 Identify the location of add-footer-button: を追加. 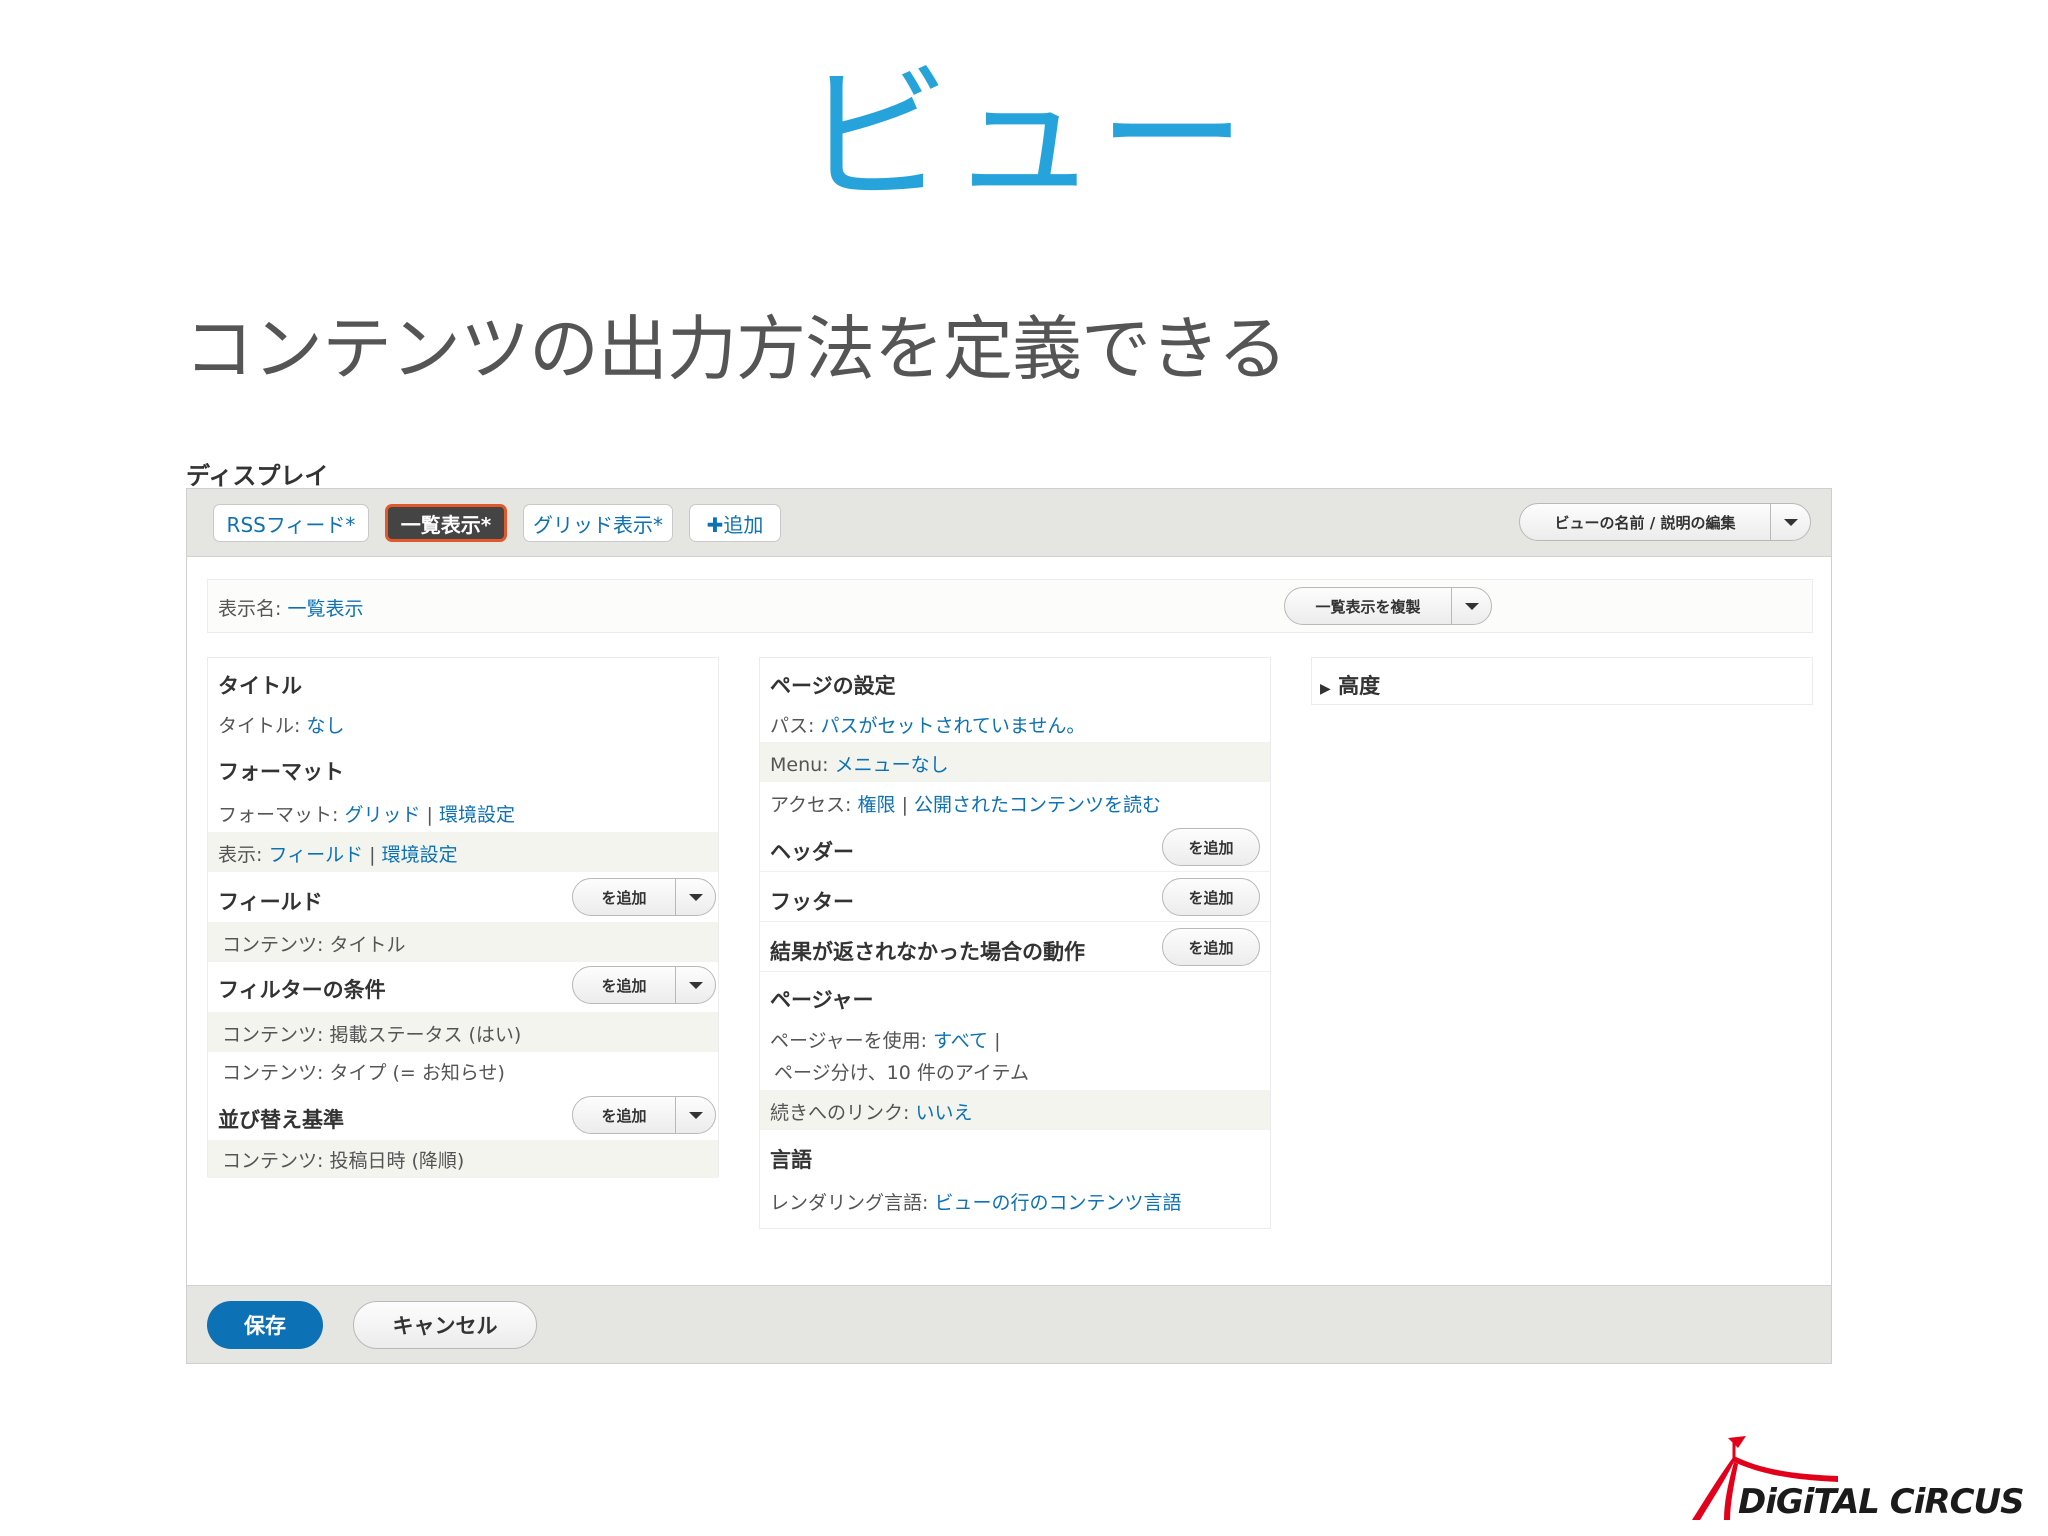
(1211, 897).